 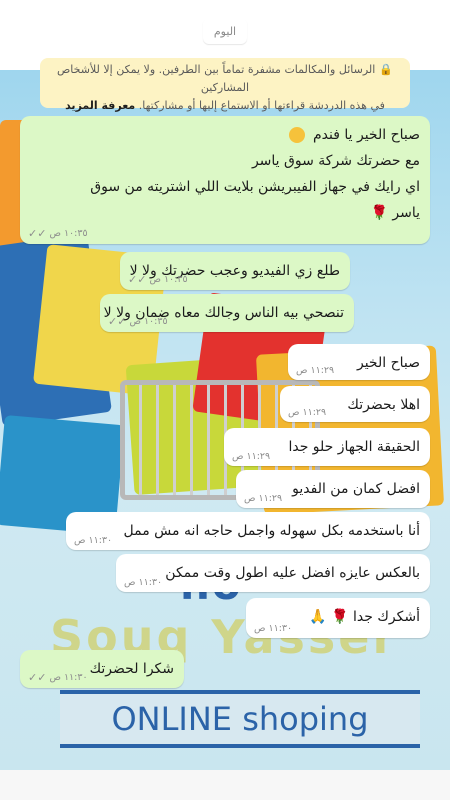 I want to click on folded-hands-icon: 🙏, so click(x=318, y=617).